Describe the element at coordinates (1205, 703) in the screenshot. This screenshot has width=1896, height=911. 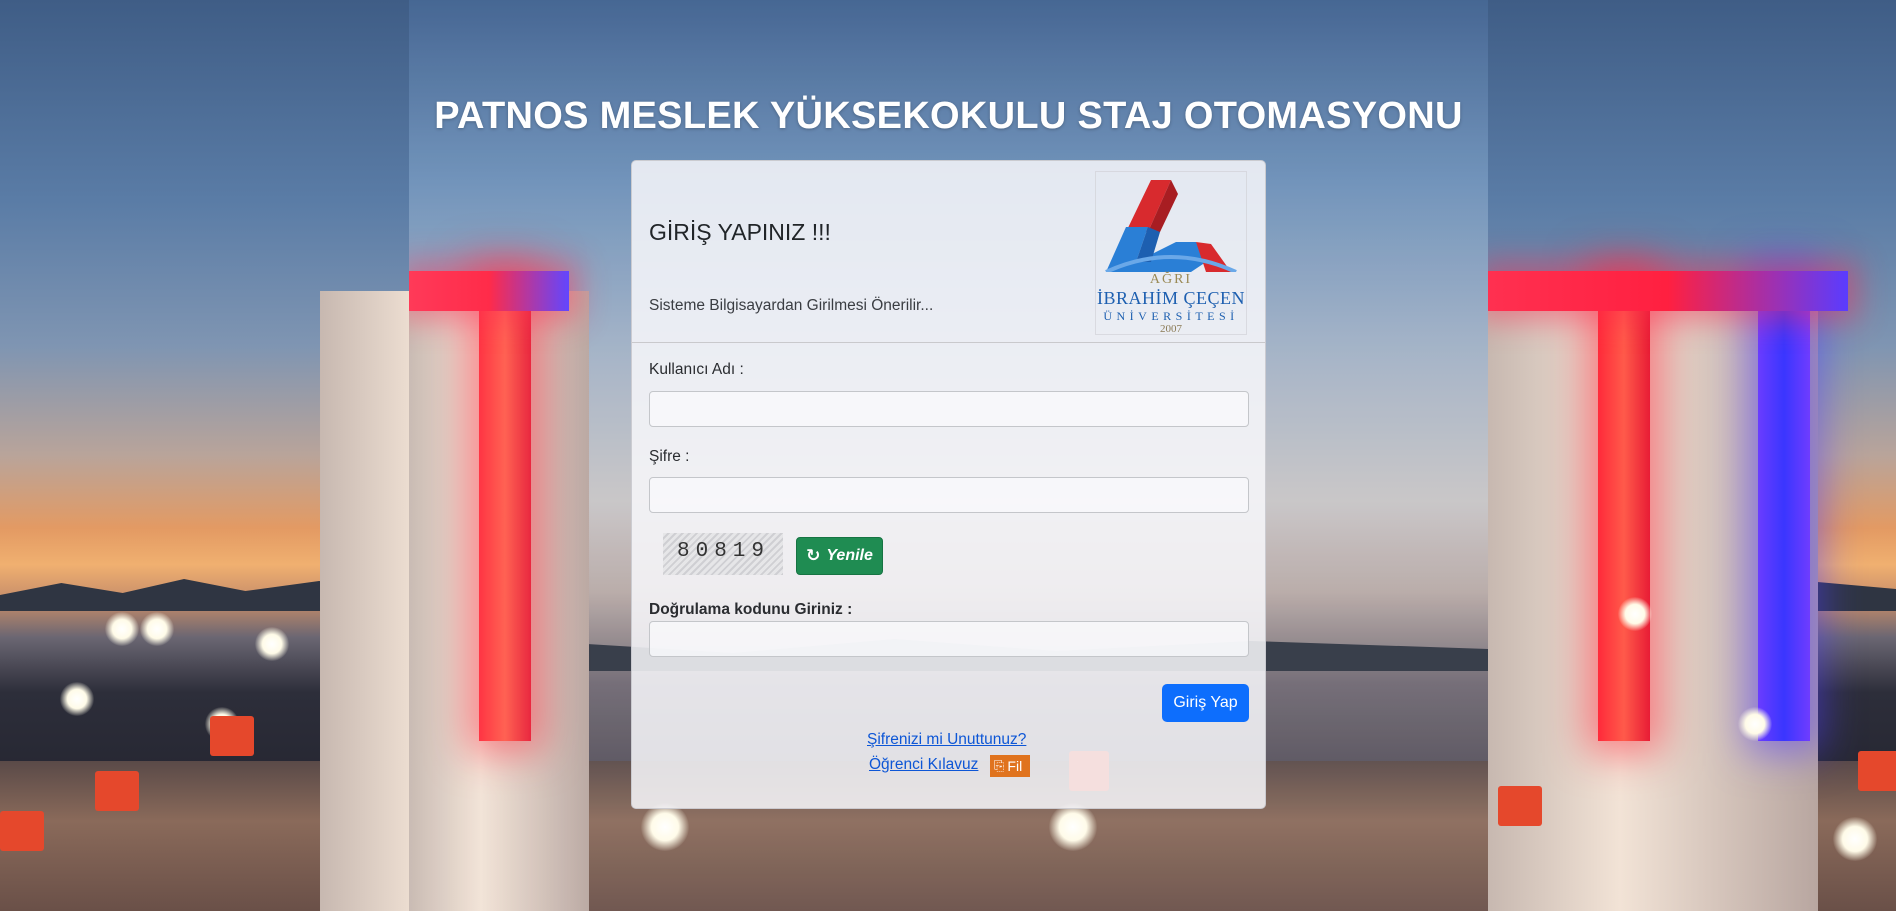
I see `login-button: Giriş Yap` at that location.